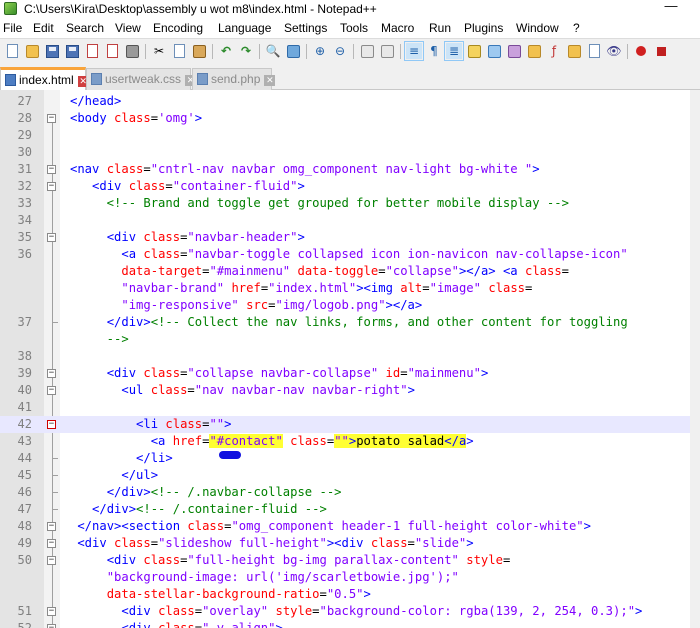 Image resolution: width=700 pixels, height=628 pixels. Describe the element at coordinates (494, 51) in the screenshot. I see `doc-map-icon` at that location.